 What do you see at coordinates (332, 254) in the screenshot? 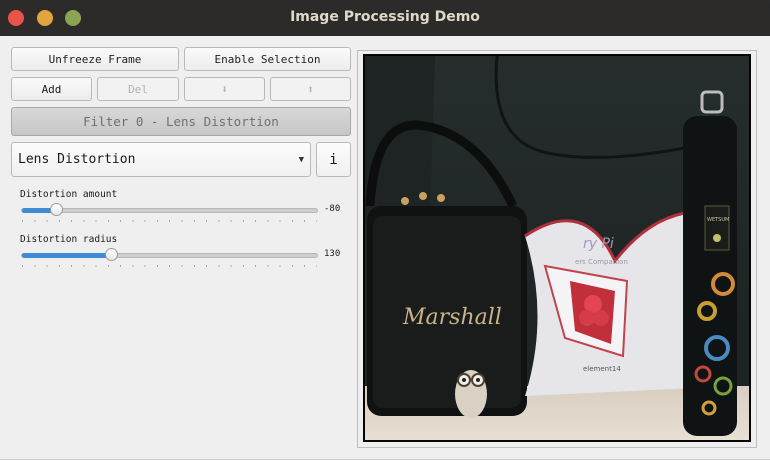
I see `distortion-radius-value: 130` at bounding box center [332, 254].